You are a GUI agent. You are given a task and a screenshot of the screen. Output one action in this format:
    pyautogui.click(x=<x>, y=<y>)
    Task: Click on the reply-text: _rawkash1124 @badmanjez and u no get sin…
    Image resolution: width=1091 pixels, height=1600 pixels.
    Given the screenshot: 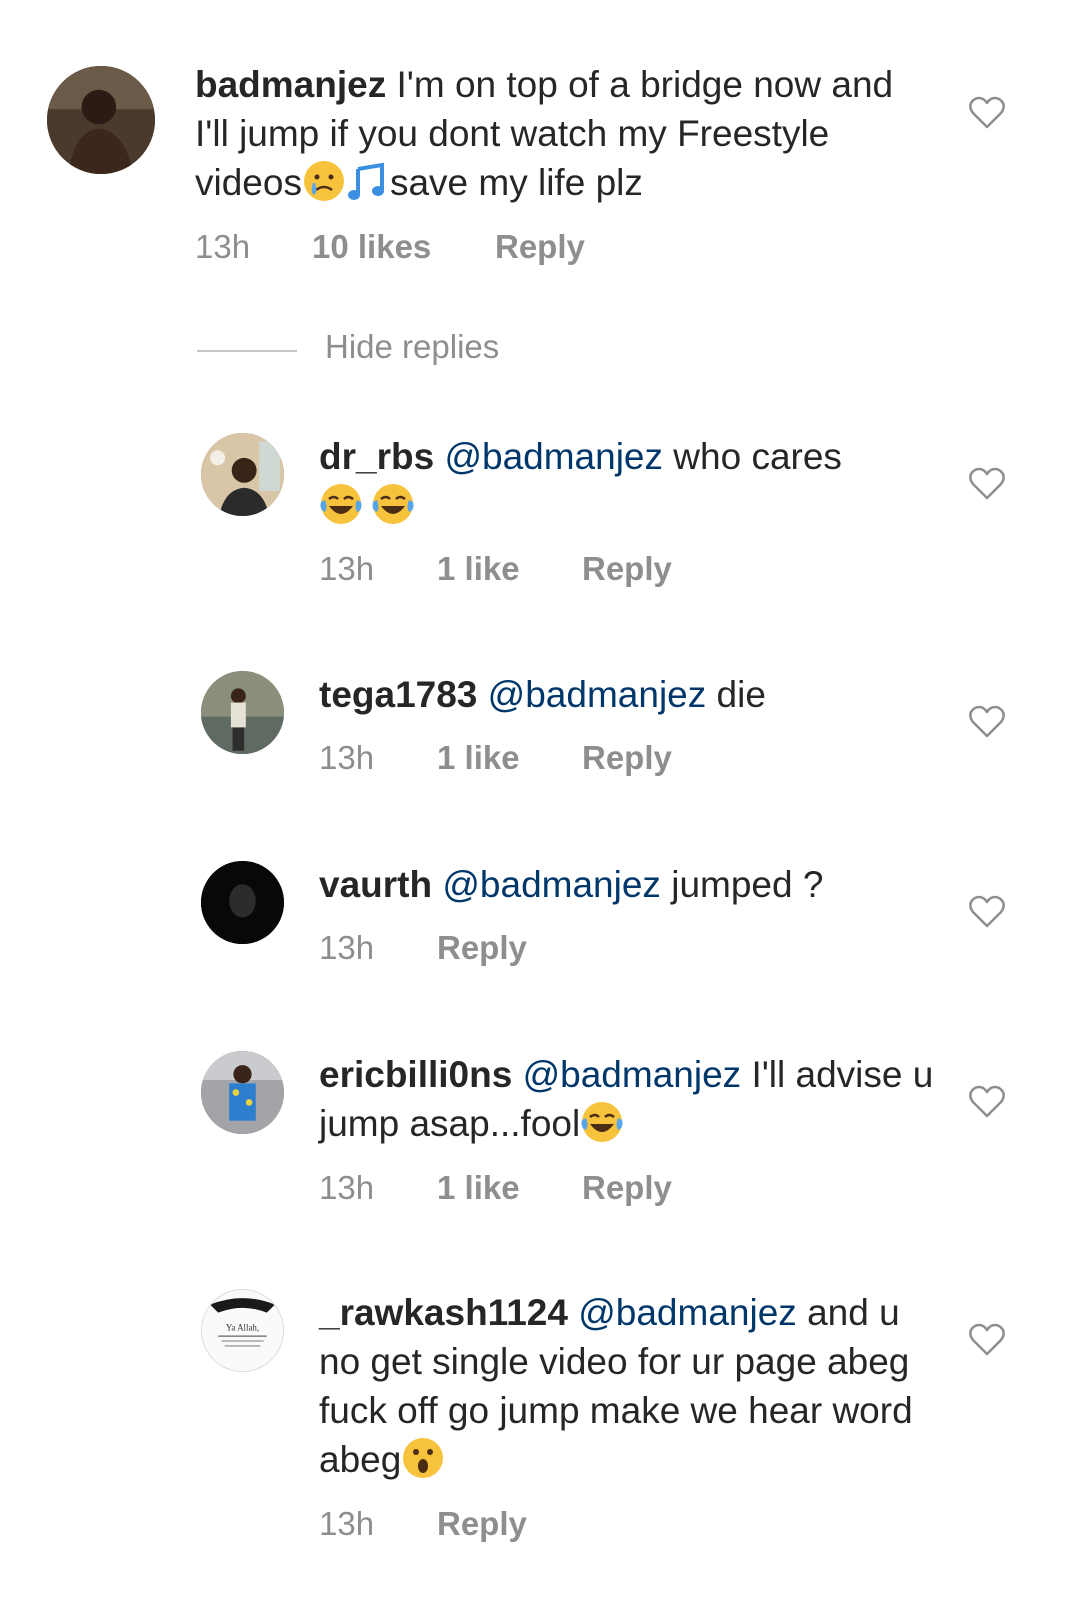 What is the action you would take?
    pyautogui.click(x=616, y=1386)
    